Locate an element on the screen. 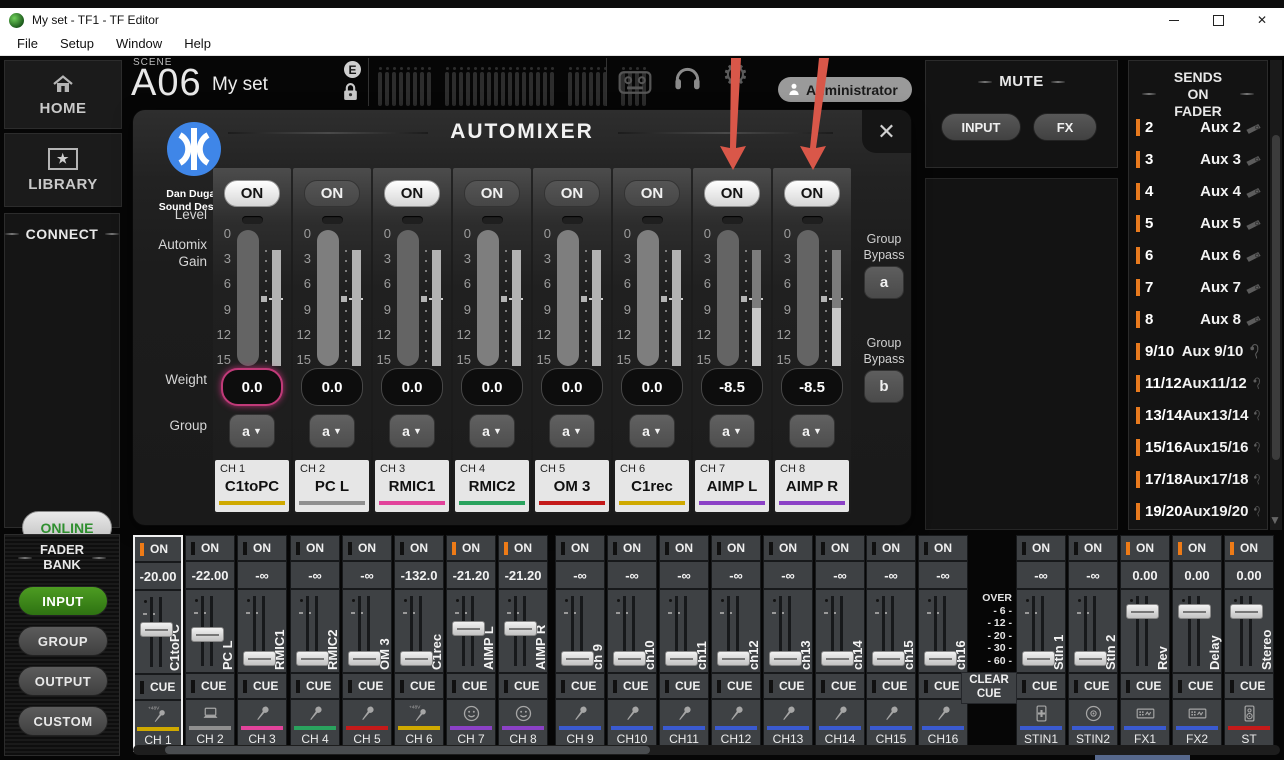 This screenshot has width=1284, height=760. fader-strip-stin1: ON -∞ StIn 1 CUE STIN1 is located at coordinates (1041, 643).